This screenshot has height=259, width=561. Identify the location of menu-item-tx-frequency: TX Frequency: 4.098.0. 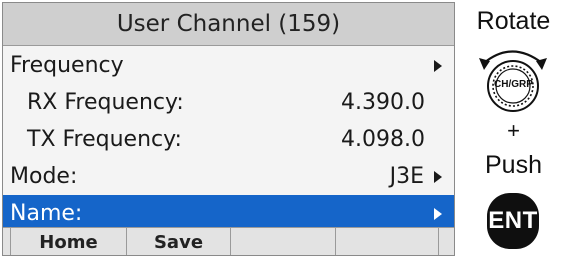
(228, 140).